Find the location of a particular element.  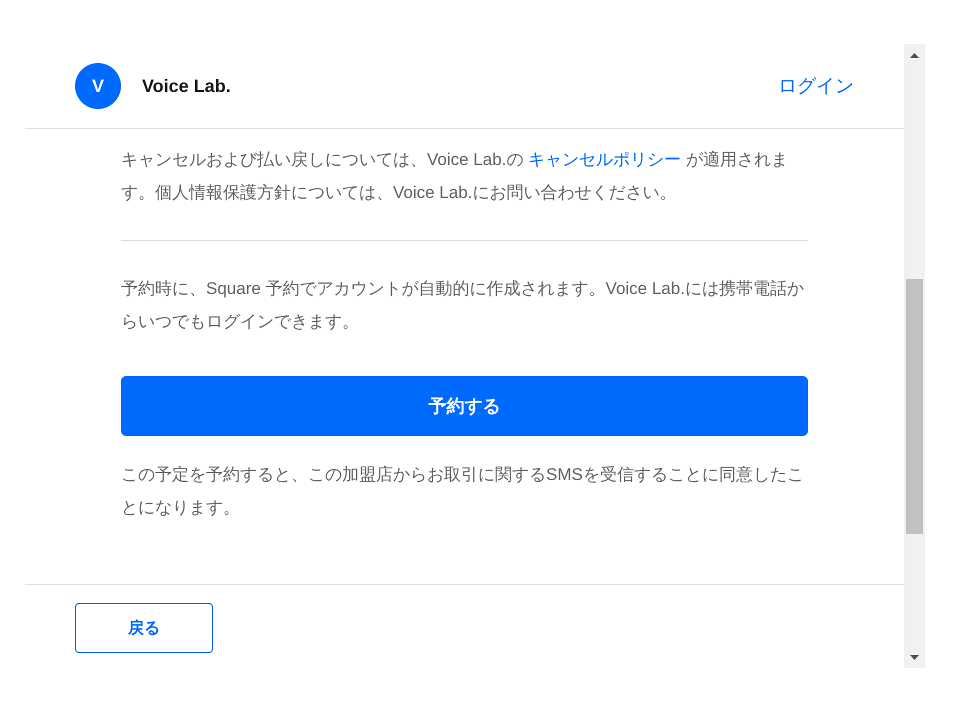

scroll-up-icon is located at coordinates (914, 55).